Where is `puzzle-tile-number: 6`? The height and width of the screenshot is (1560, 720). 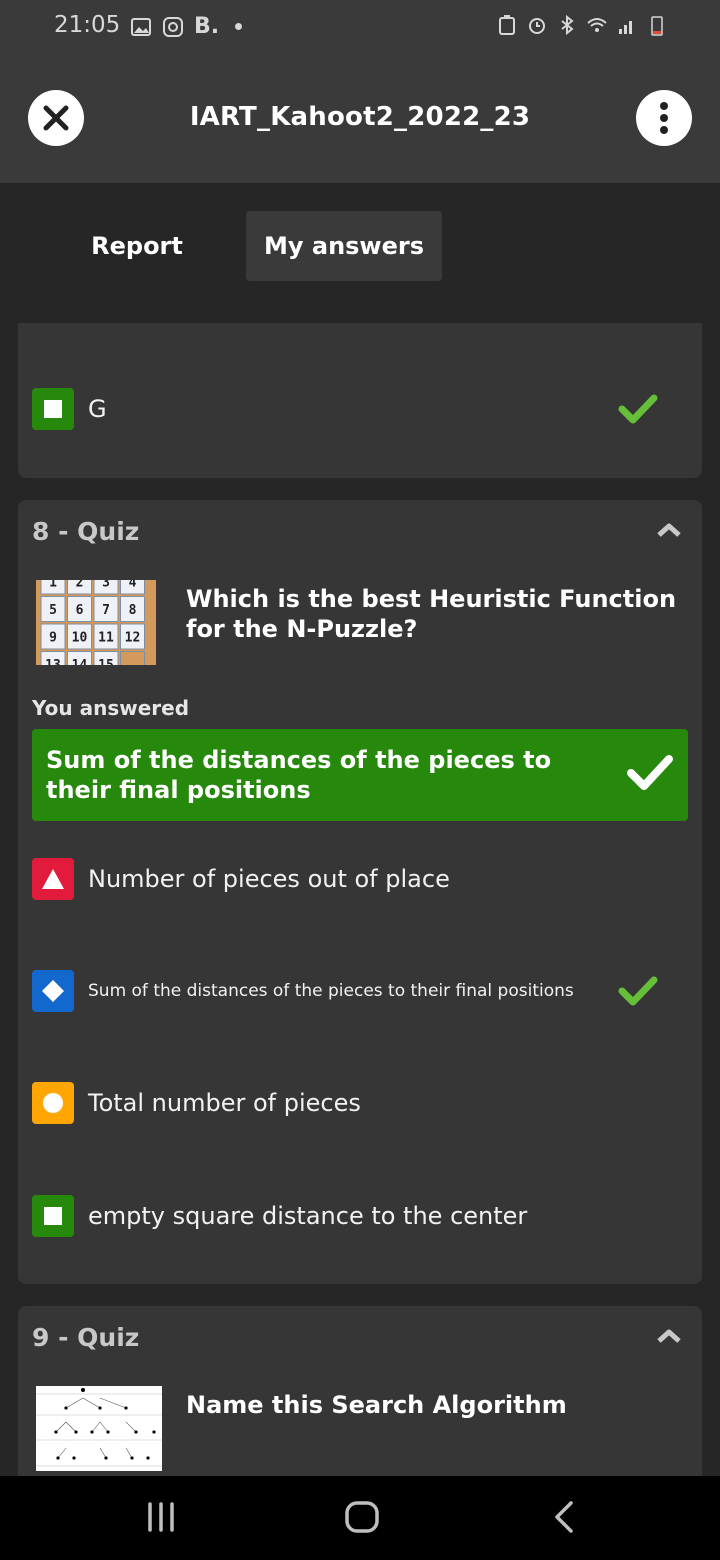 puzzle-tile-number: 6 is located at coordinates (80, 610).